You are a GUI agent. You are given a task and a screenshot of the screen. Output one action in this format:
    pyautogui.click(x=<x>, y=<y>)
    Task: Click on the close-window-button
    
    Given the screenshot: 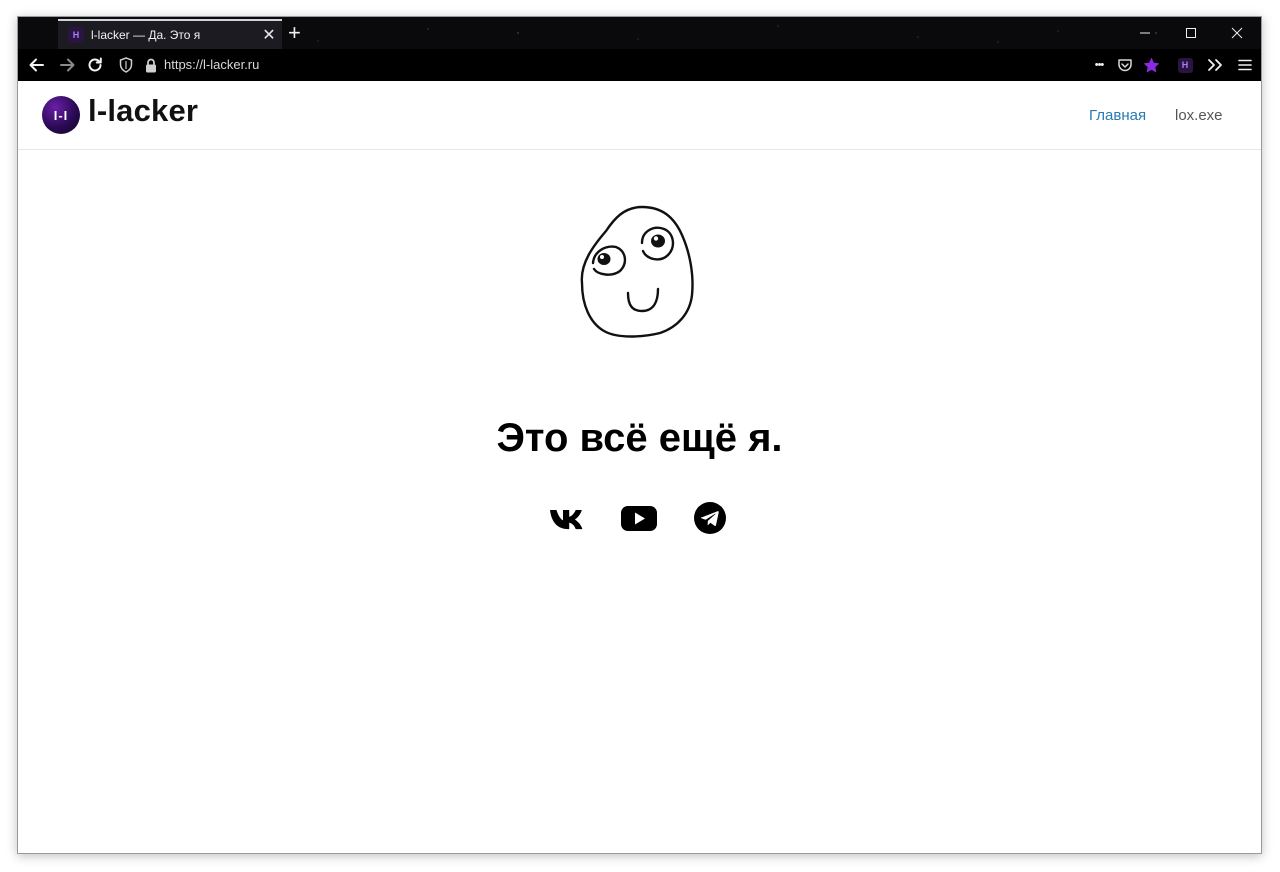 What is the action you would take?
    pyautogui.click(x=1237, y=33)
    